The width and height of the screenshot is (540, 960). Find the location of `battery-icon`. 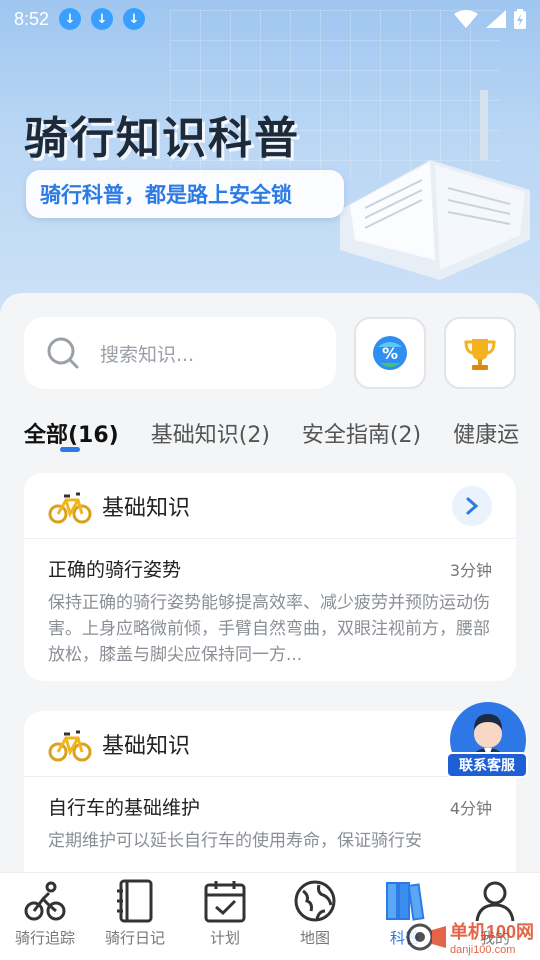

battery-icon is located at coordinates (520, 19).